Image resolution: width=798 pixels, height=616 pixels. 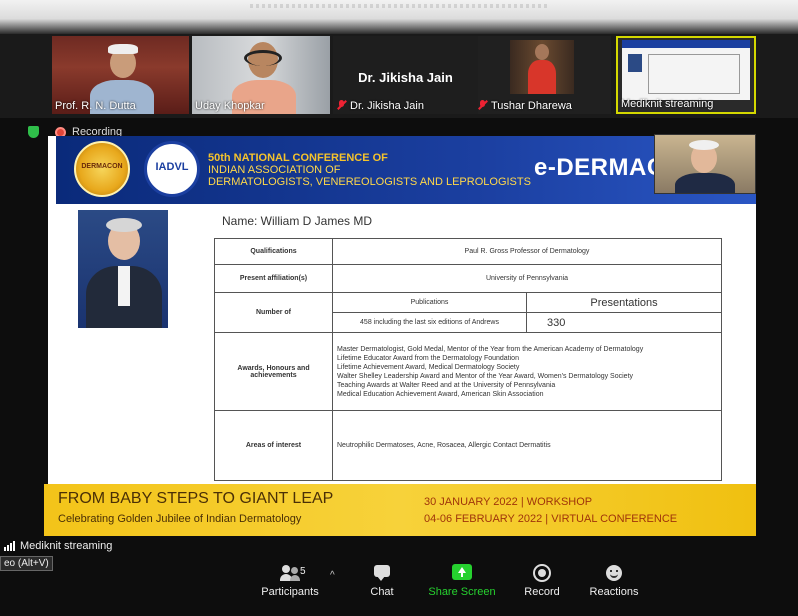 I want to click on participant-name: Uday Khopkar, so click(x=230, y=106).